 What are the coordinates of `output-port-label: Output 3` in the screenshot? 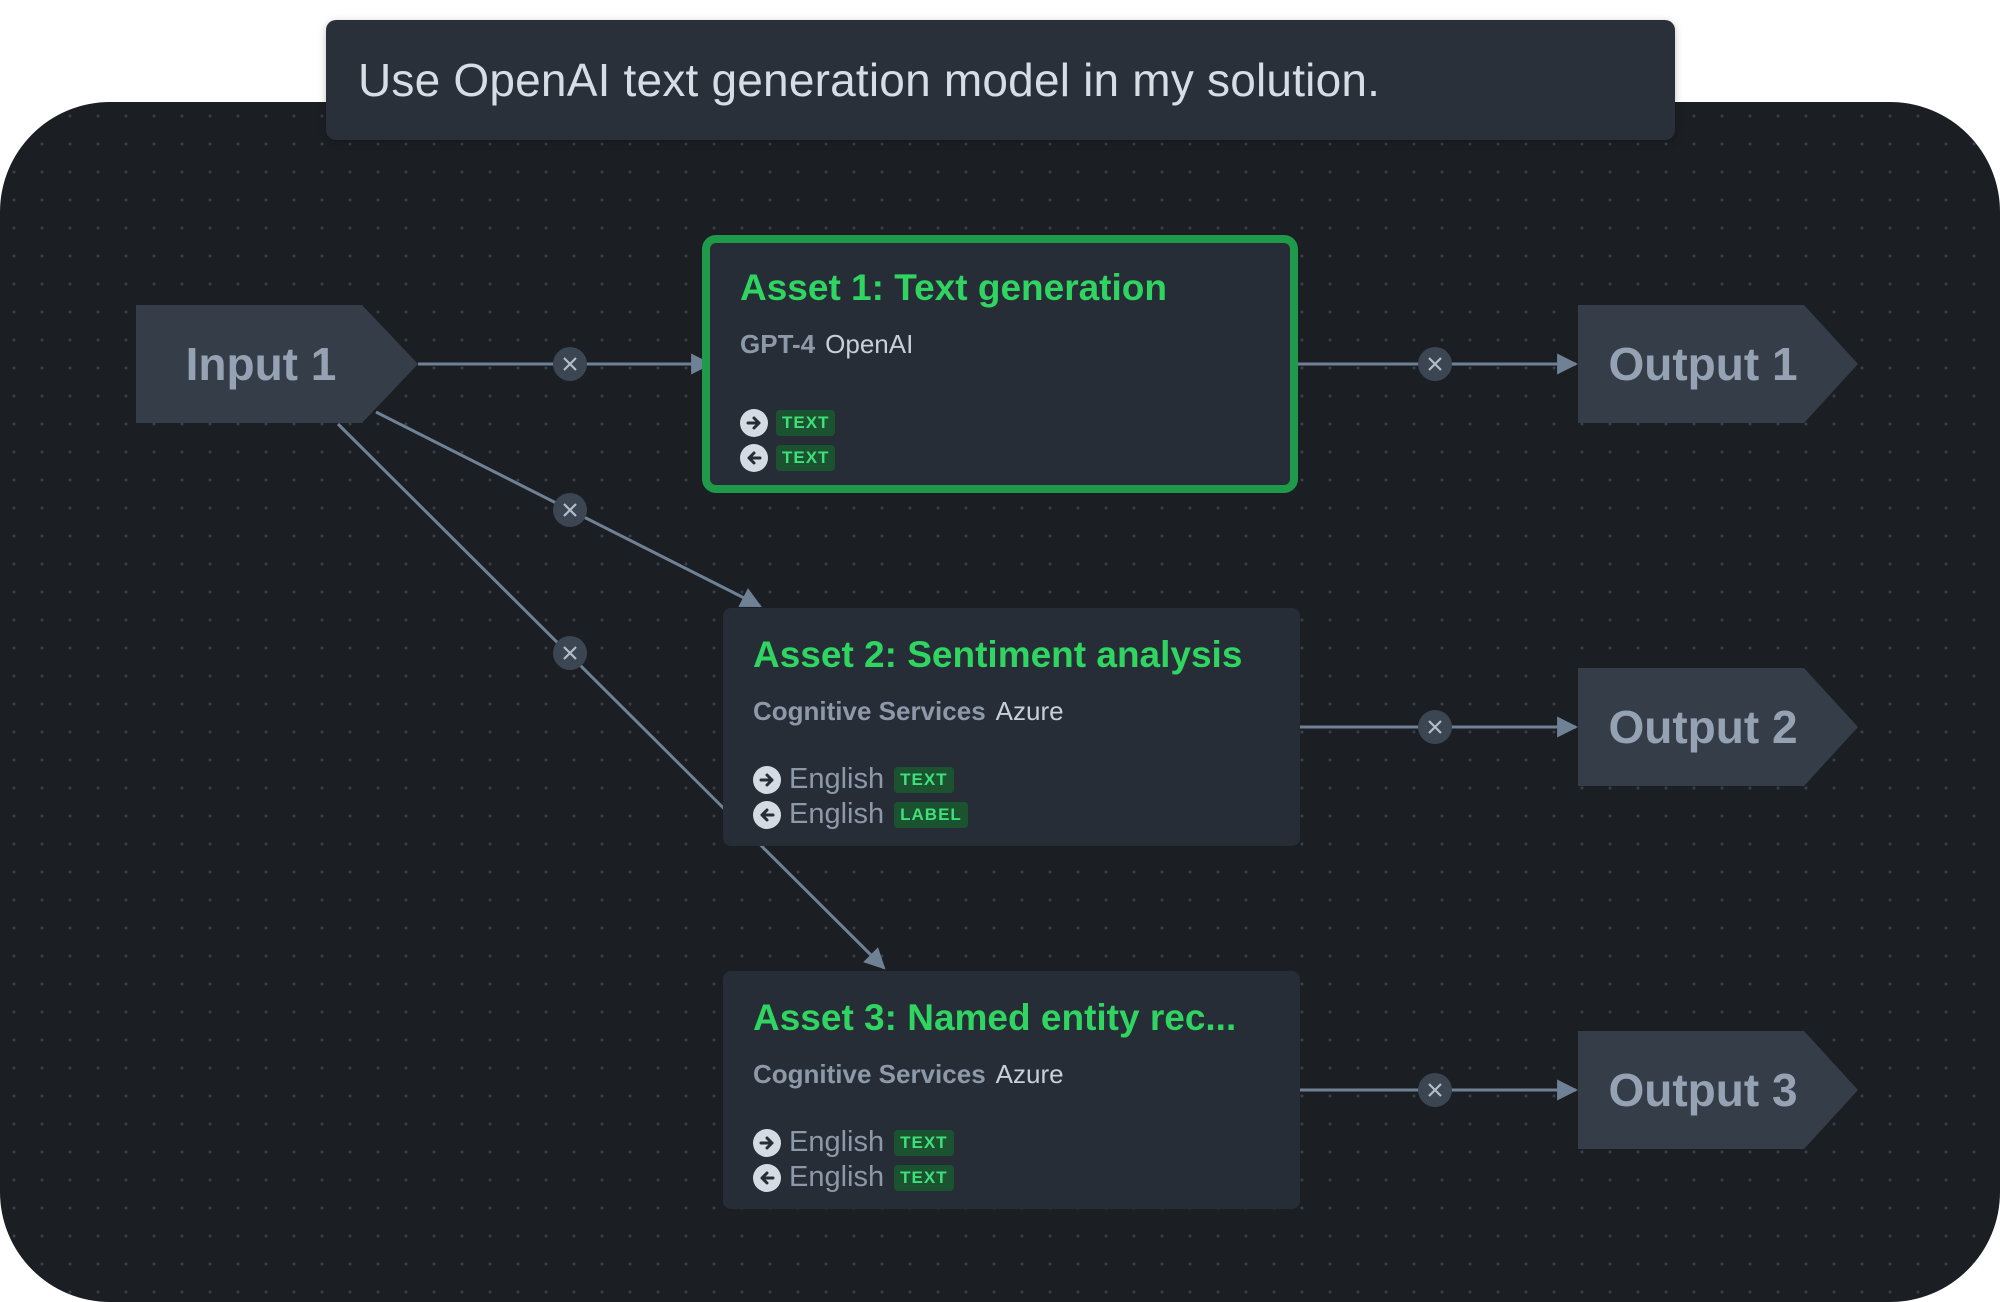 It's located at (1703, 1090).